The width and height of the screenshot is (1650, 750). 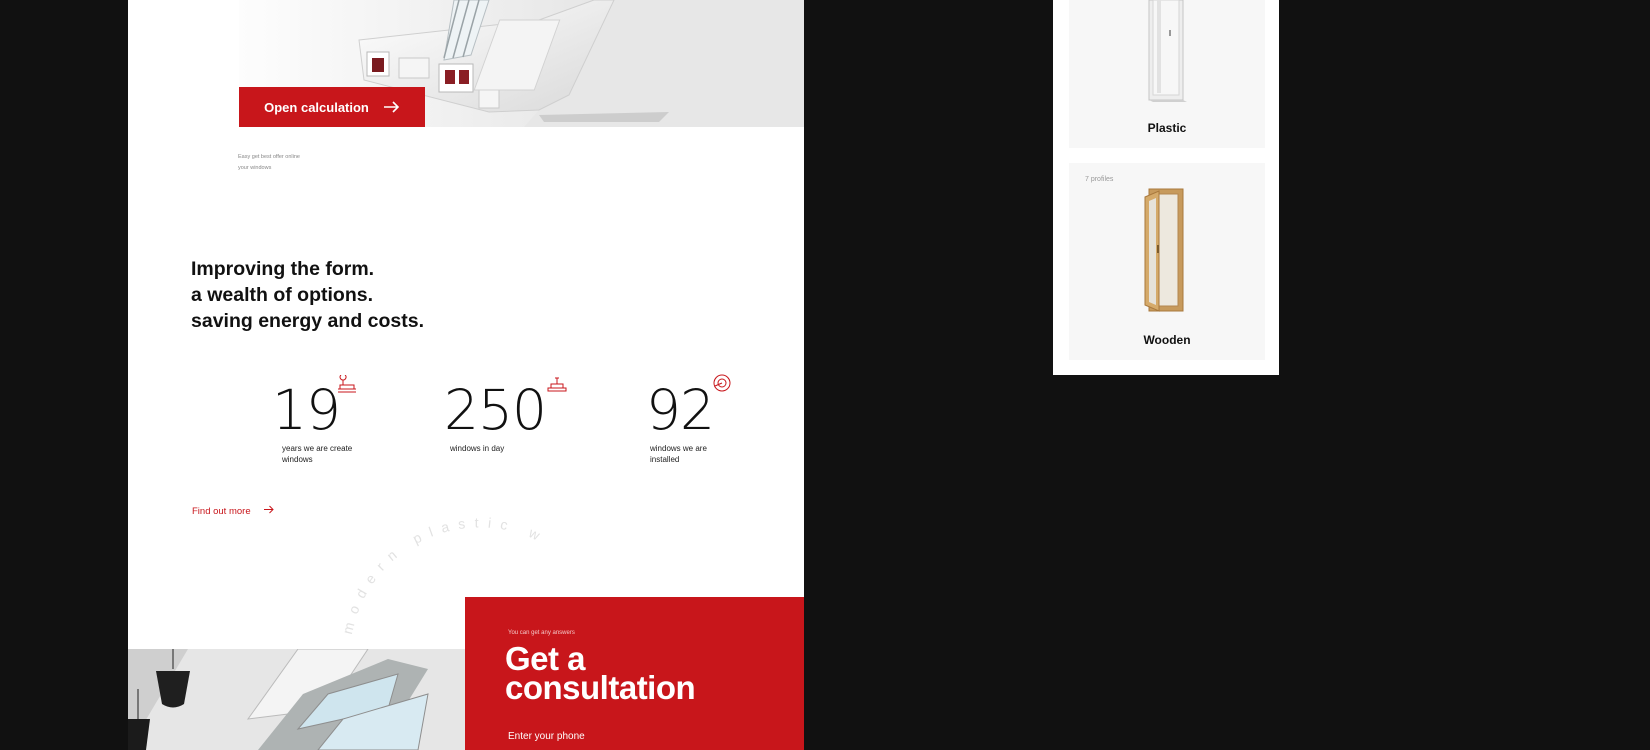 I want to click on consultation-title: Get a consultation, so click(x=600, y=674).